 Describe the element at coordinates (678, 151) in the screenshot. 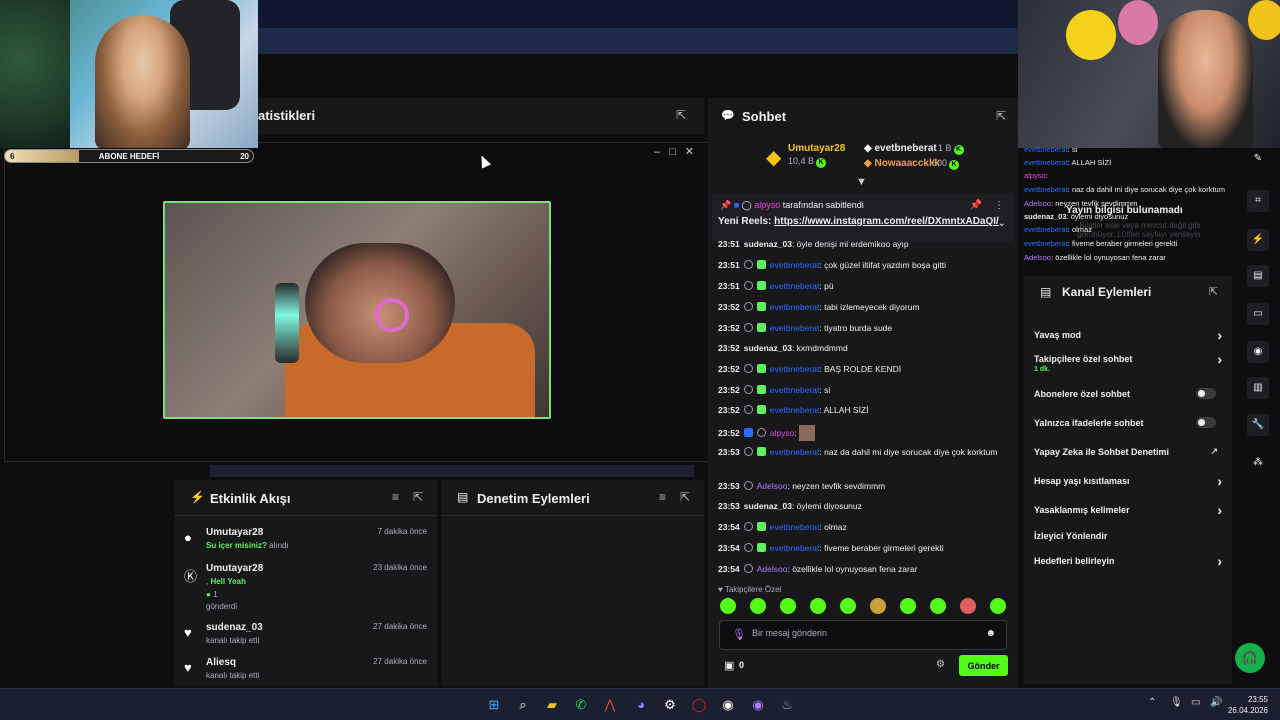

I see `window-controls: –□✕` at that location.